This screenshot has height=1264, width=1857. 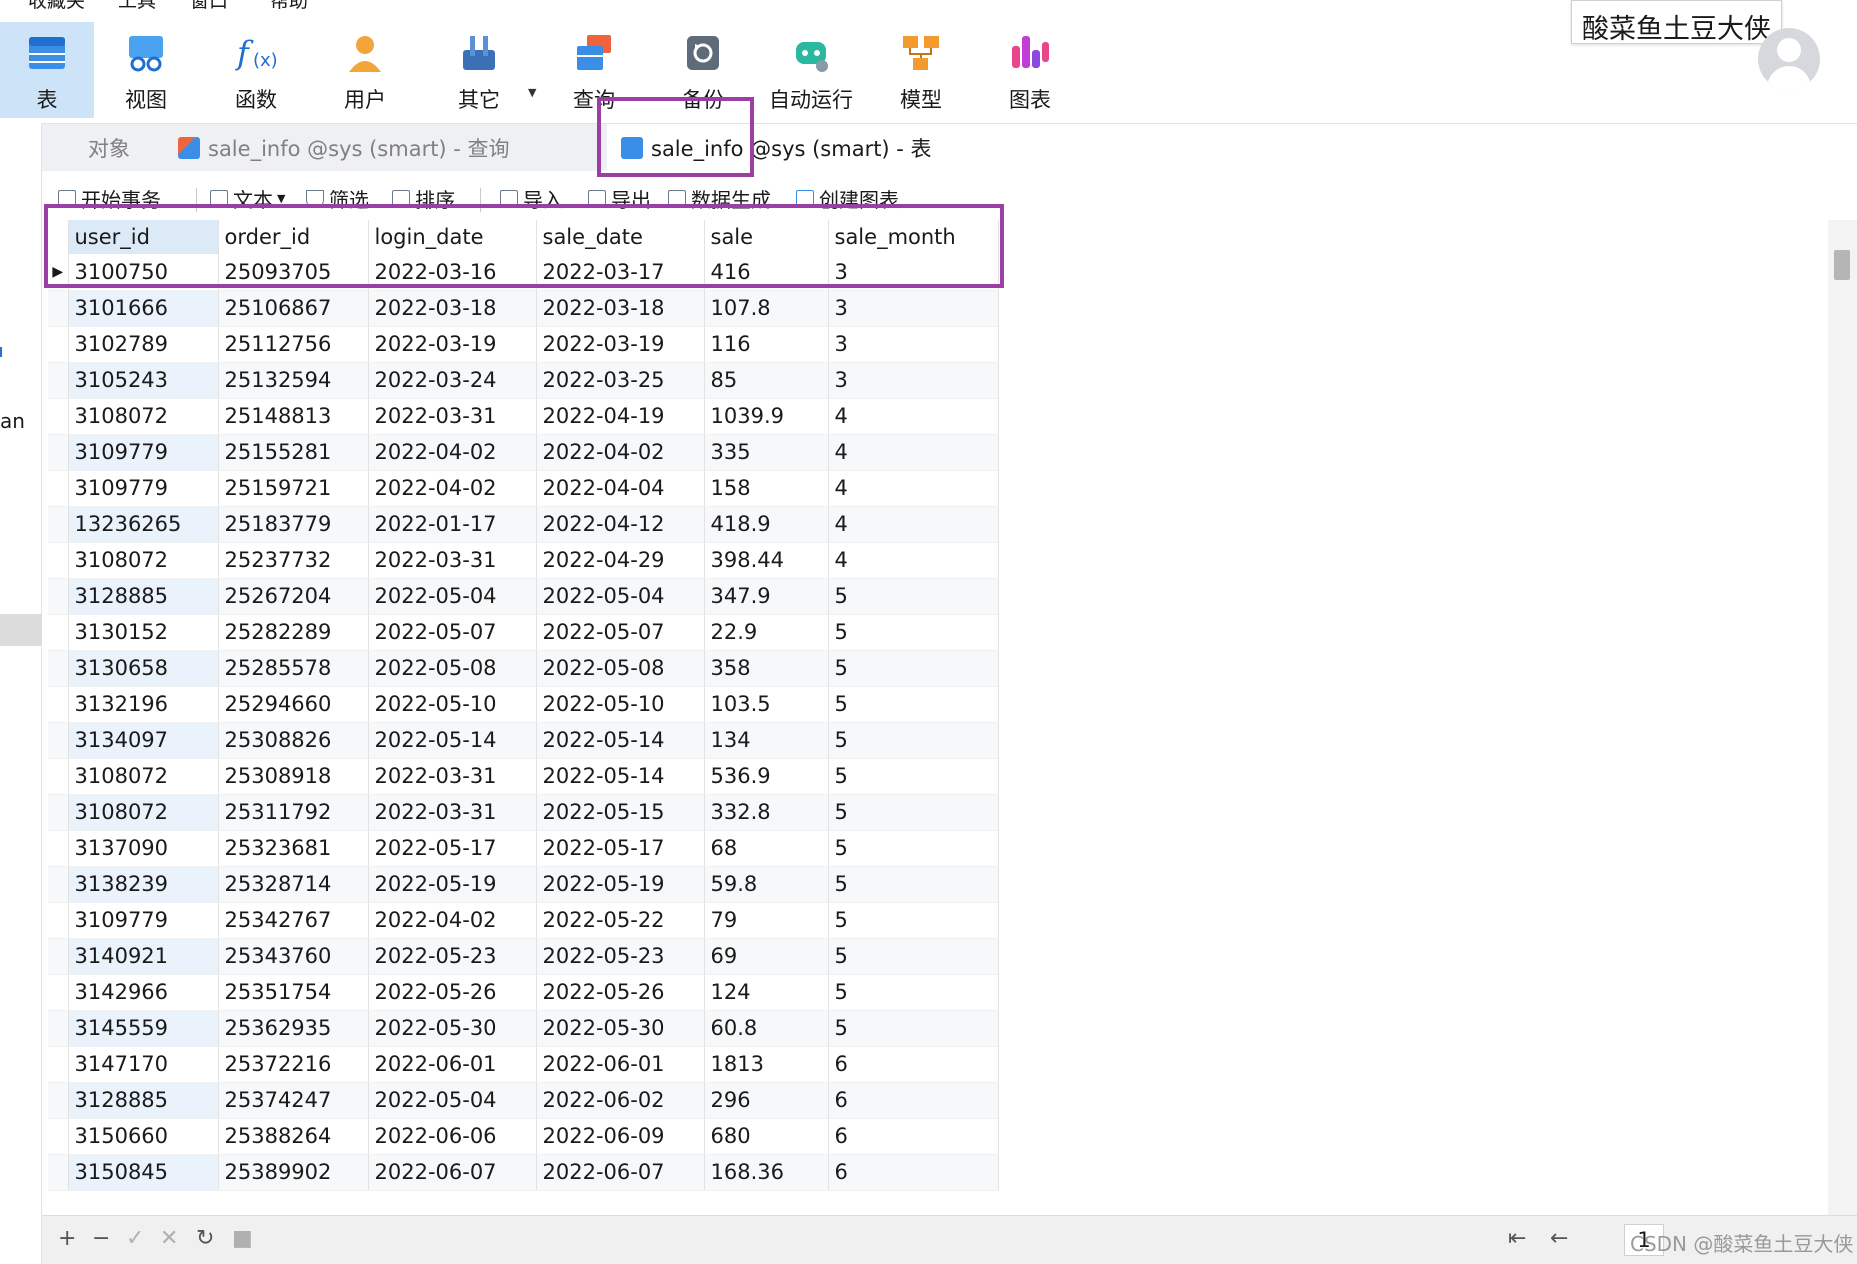 What do you see at coordinates (620, 524) in the screenshot?
I see `cell-sale-date: 2022-04-12` at bounding box center [620, 524].